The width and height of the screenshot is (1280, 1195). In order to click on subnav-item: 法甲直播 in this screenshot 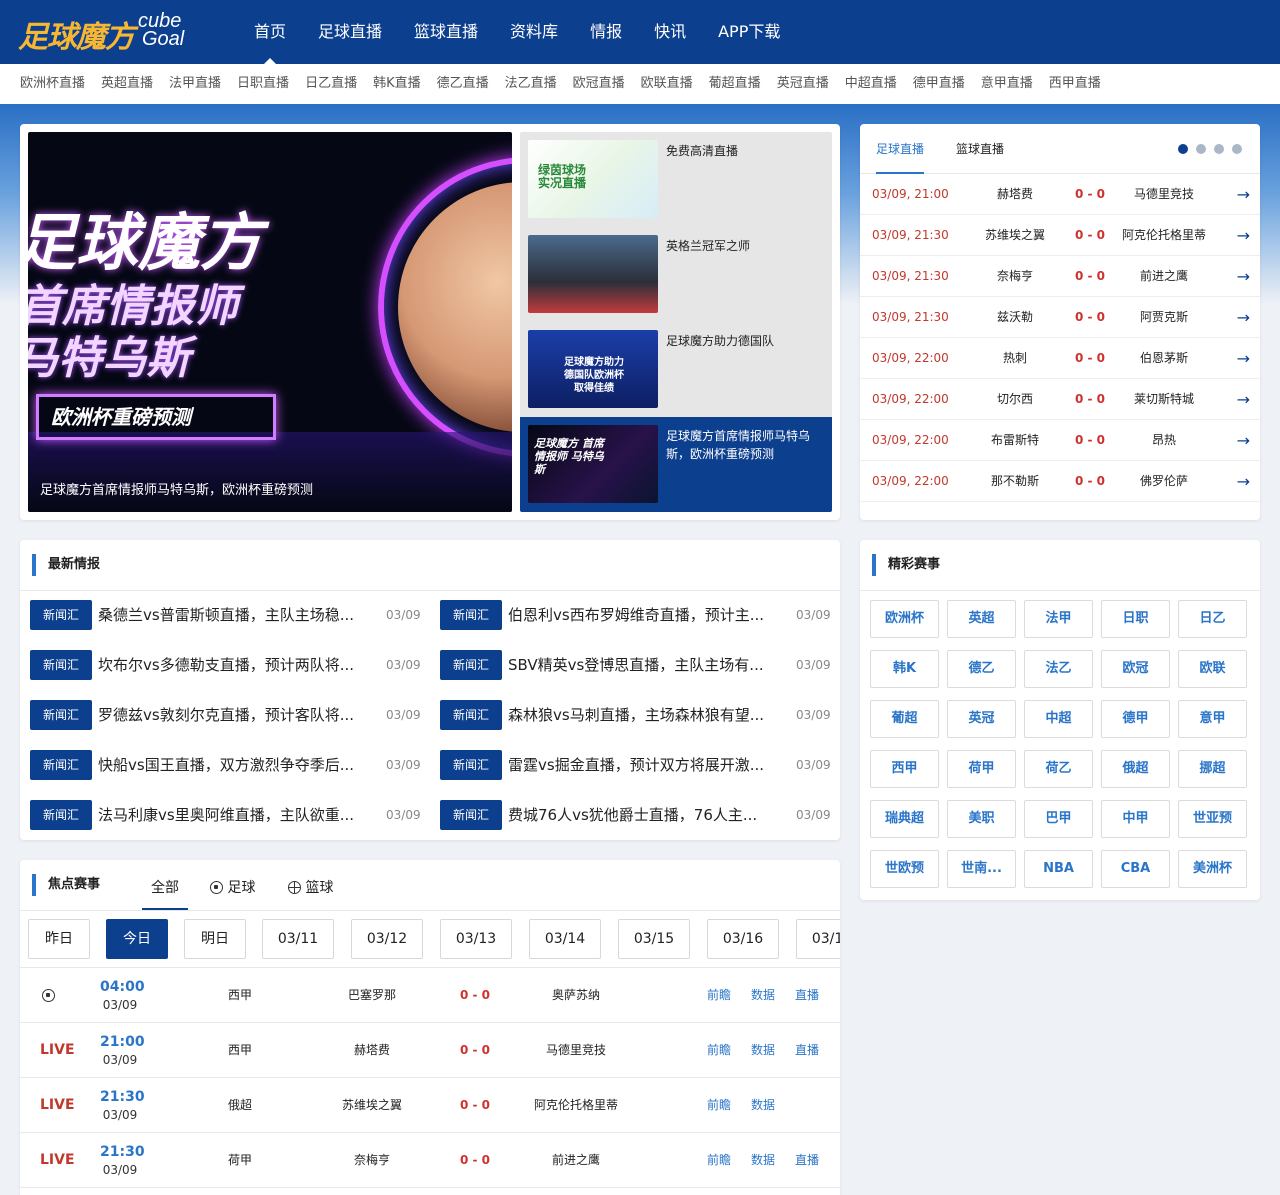, I will do `click(195, 84)`.